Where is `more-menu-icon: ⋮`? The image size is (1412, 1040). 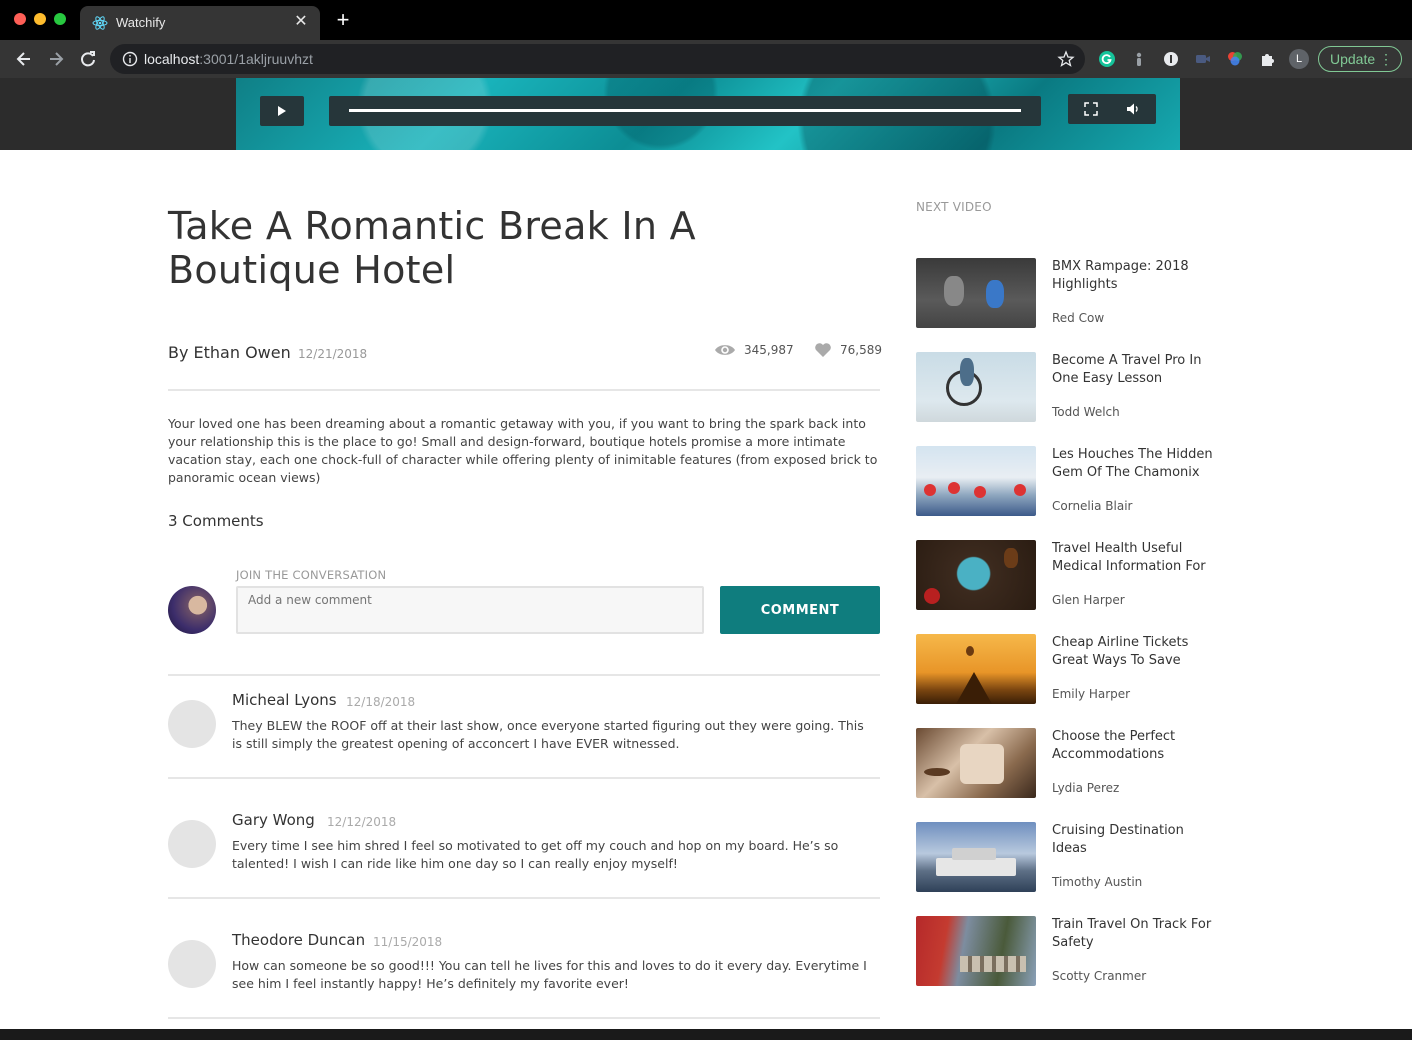 more-menu-icon: ⋮ is located at coordinates (1386, 59).